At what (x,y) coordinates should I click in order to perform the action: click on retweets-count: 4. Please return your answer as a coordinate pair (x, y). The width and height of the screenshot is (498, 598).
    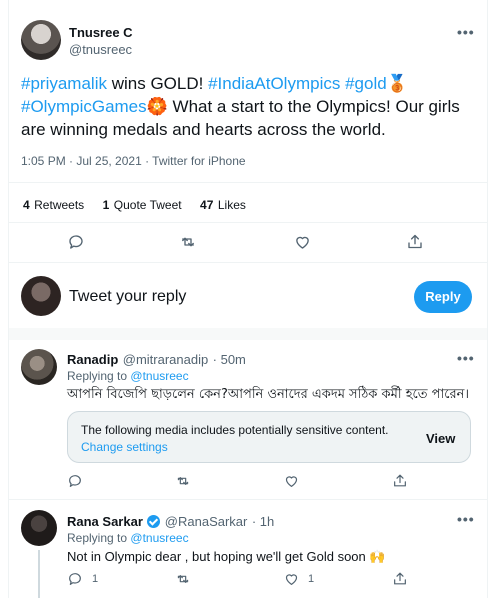
    Looking at the image, I should click on (26, 205).